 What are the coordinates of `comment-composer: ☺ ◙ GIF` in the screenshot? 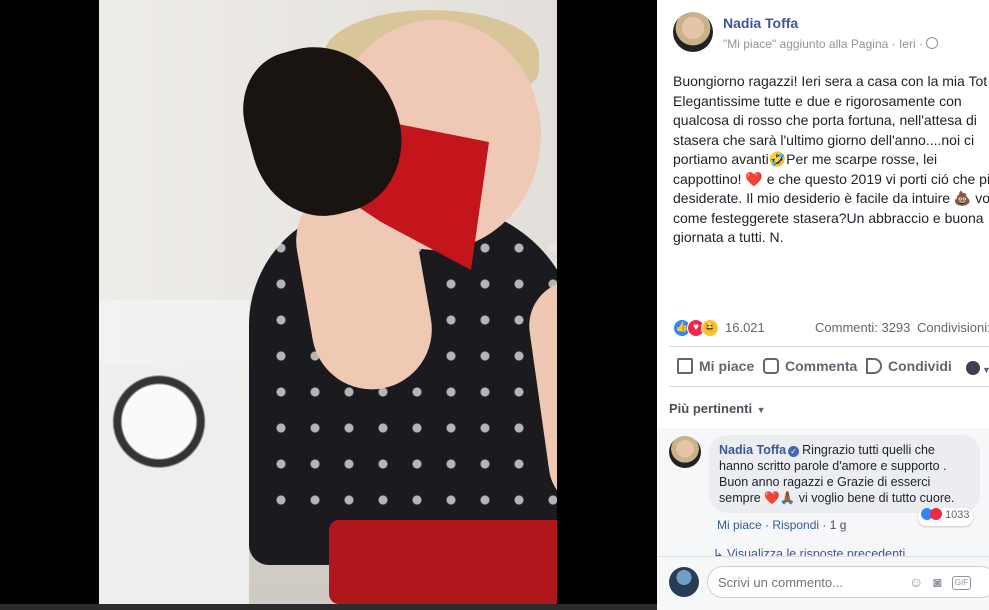 It's located at (823, 583).